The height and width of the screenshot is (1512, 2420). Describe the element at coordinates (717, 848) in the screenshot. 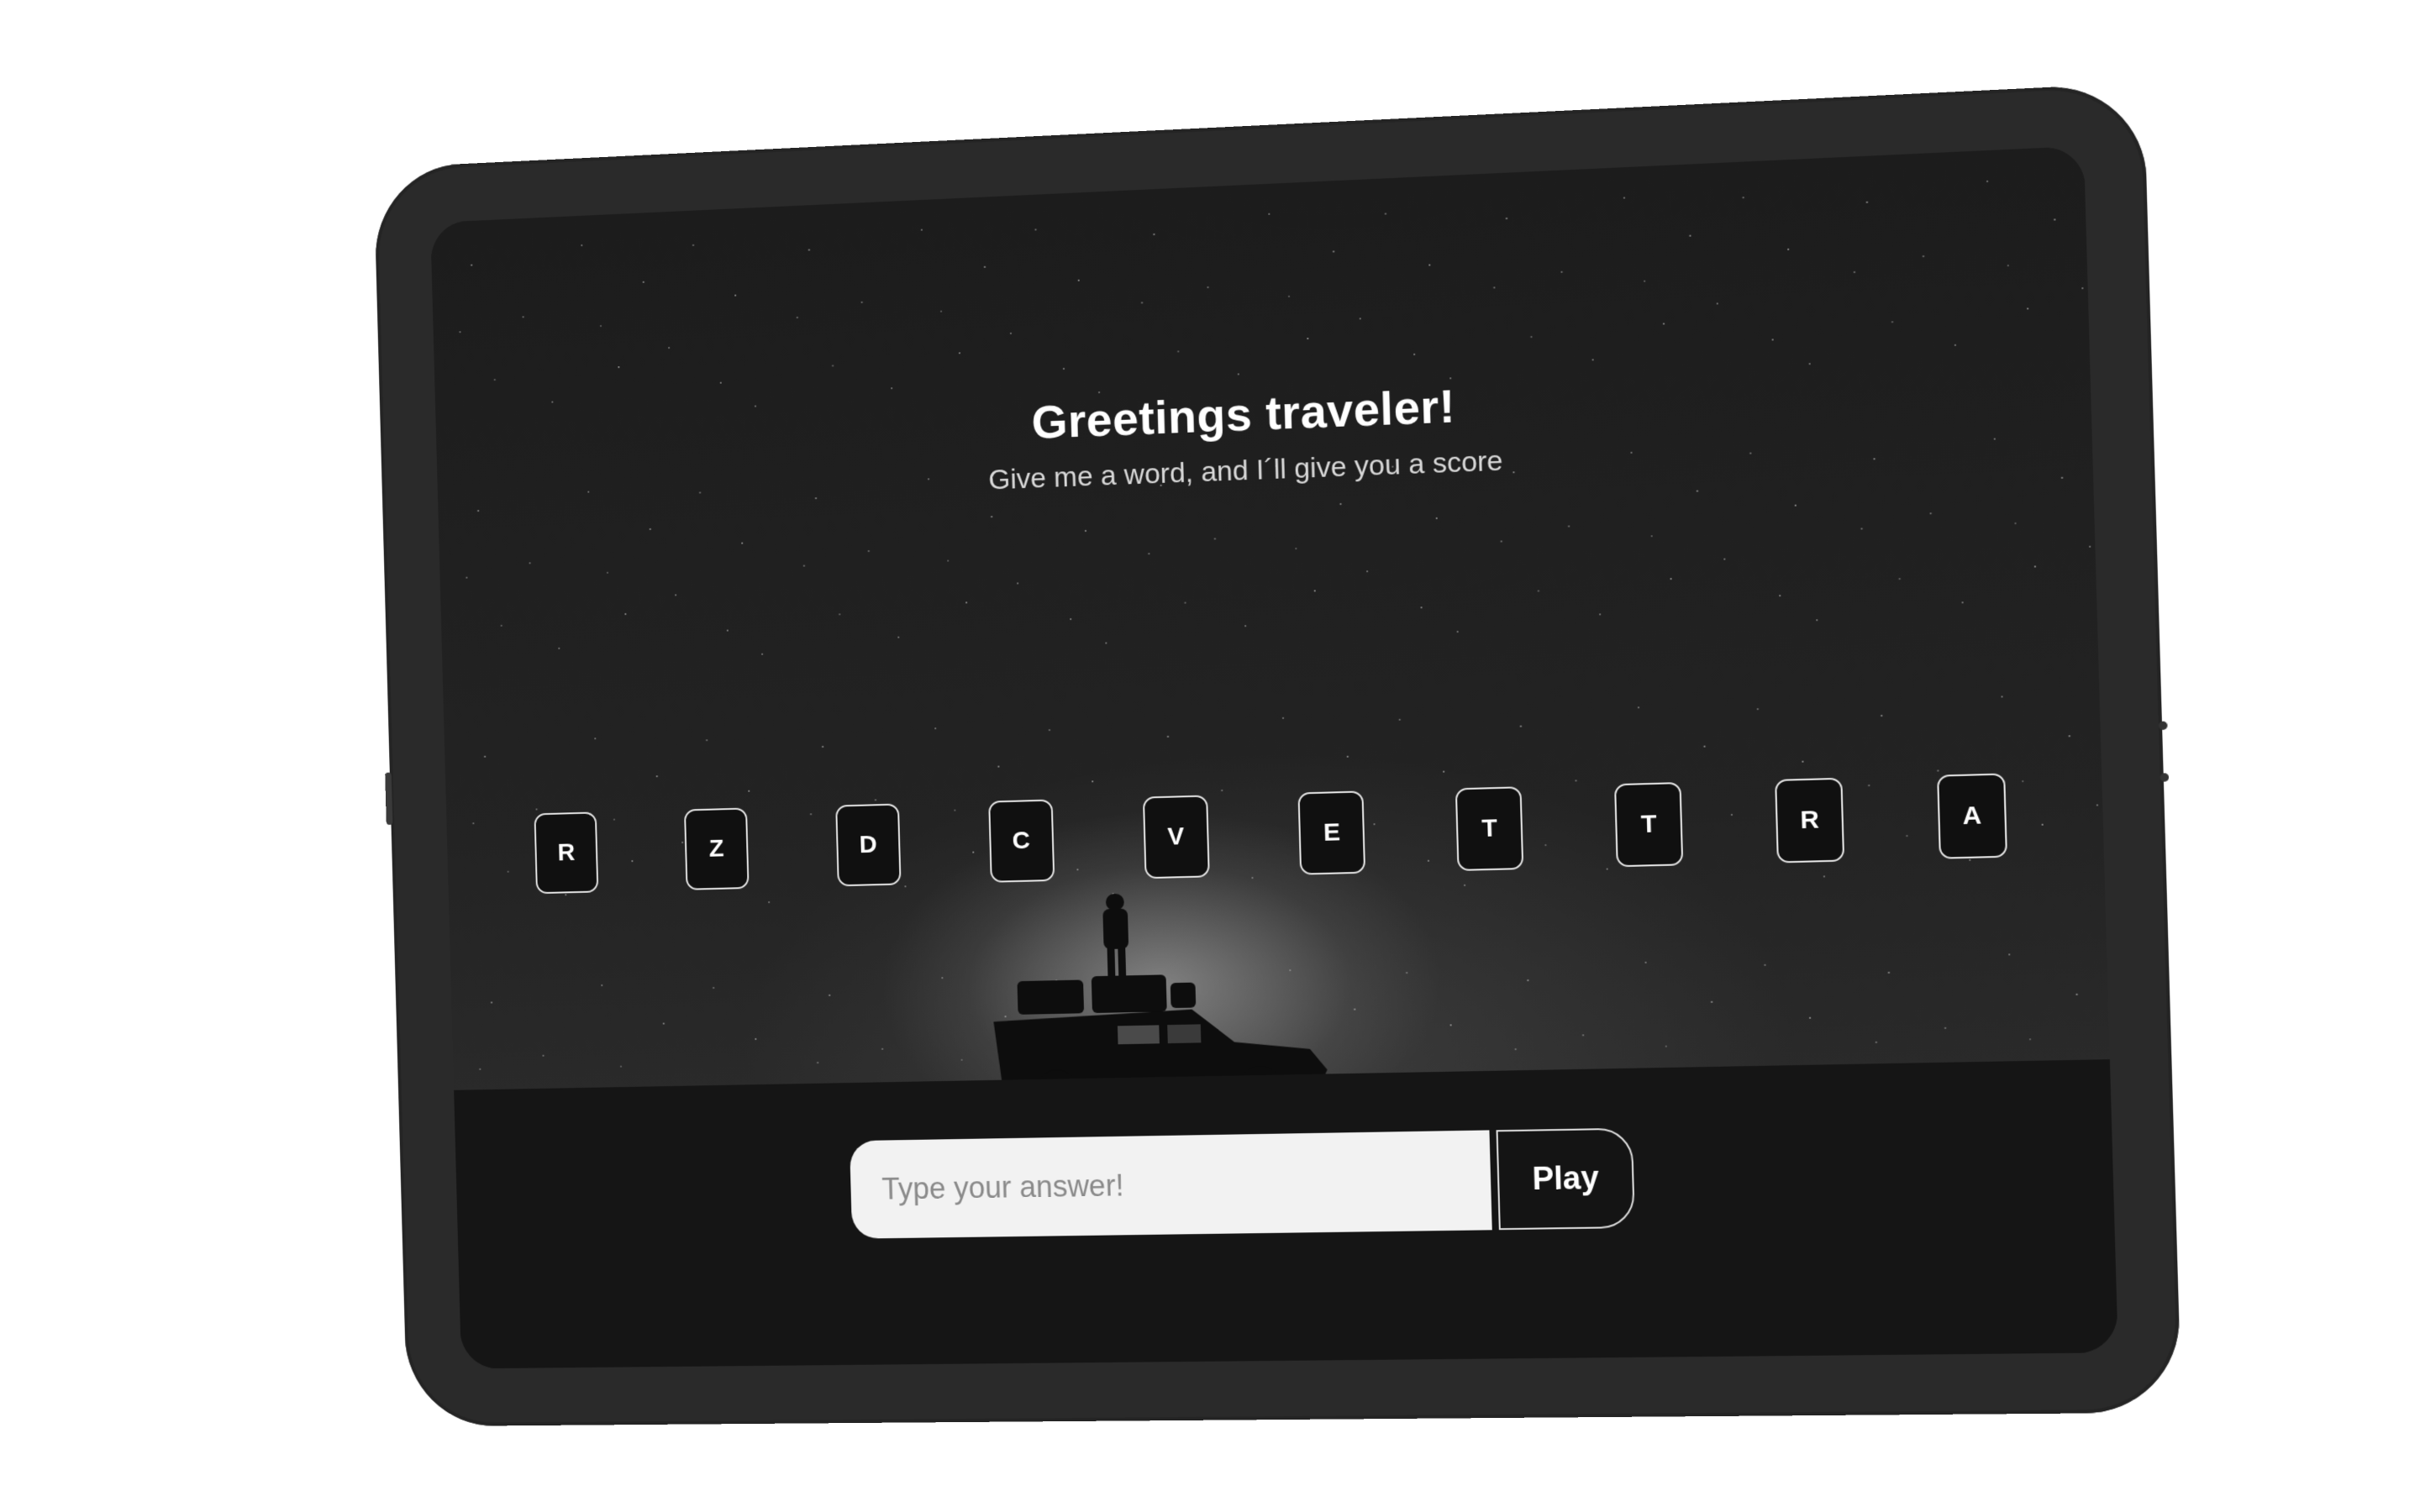

I see `letter-tile: Z` at that location.